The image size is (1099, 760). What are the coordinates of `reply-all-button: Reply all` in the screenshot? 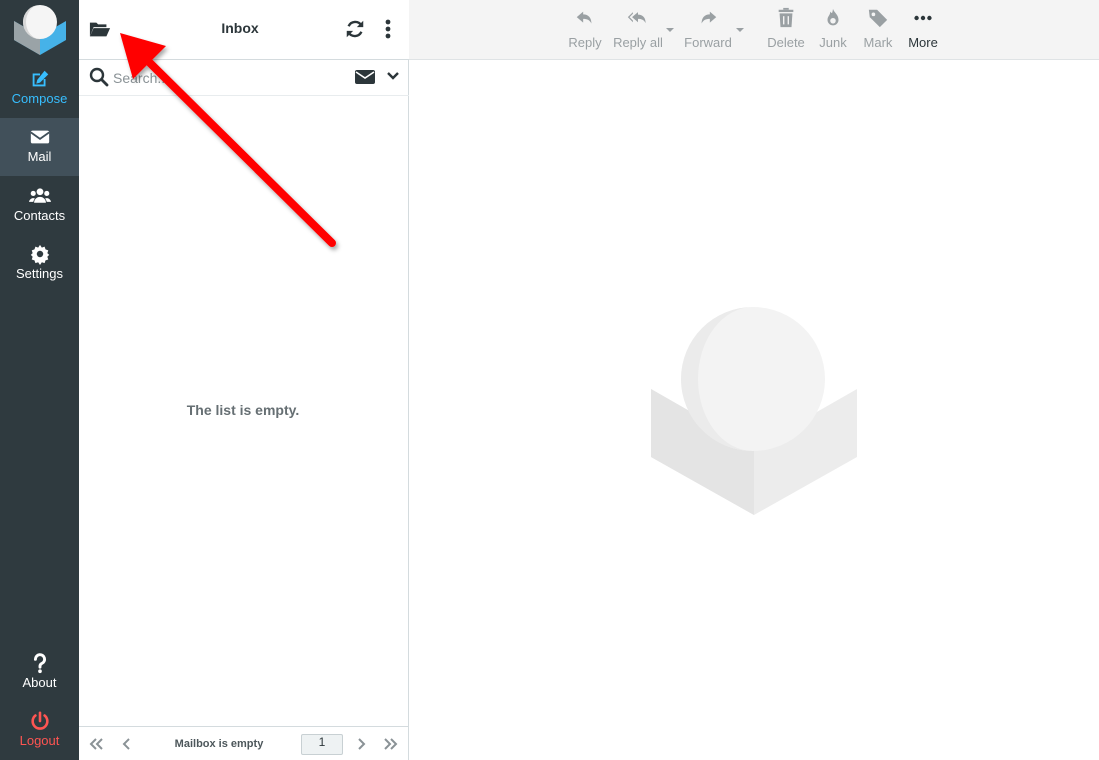 It's located at (638, 28).